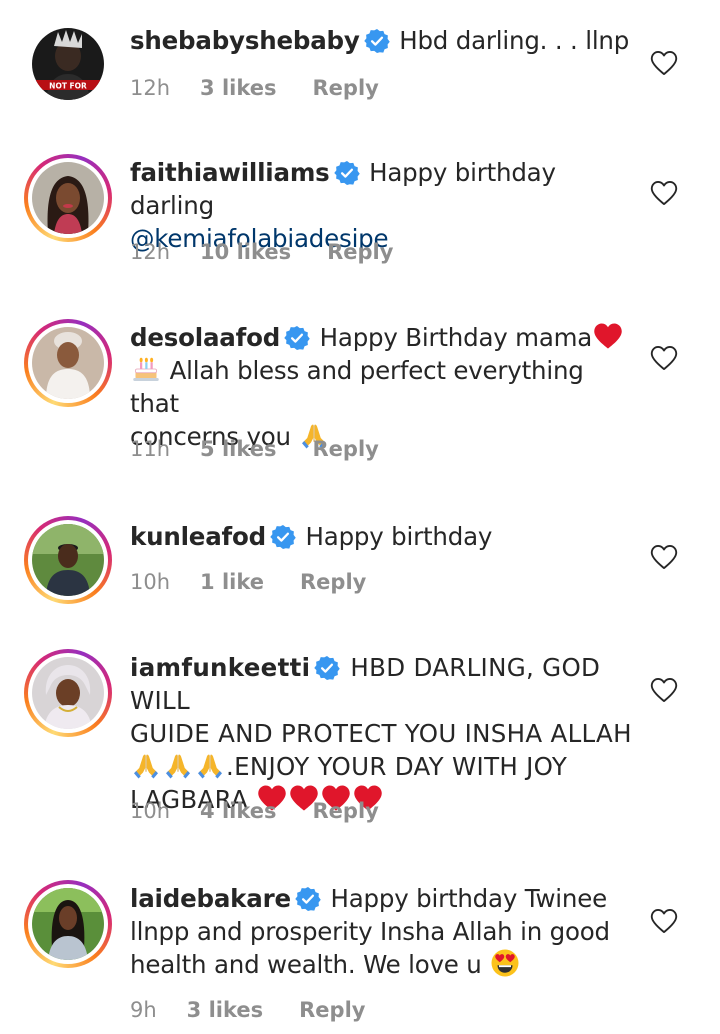  I want to click on comment-time: 11h, so click(150, 449).